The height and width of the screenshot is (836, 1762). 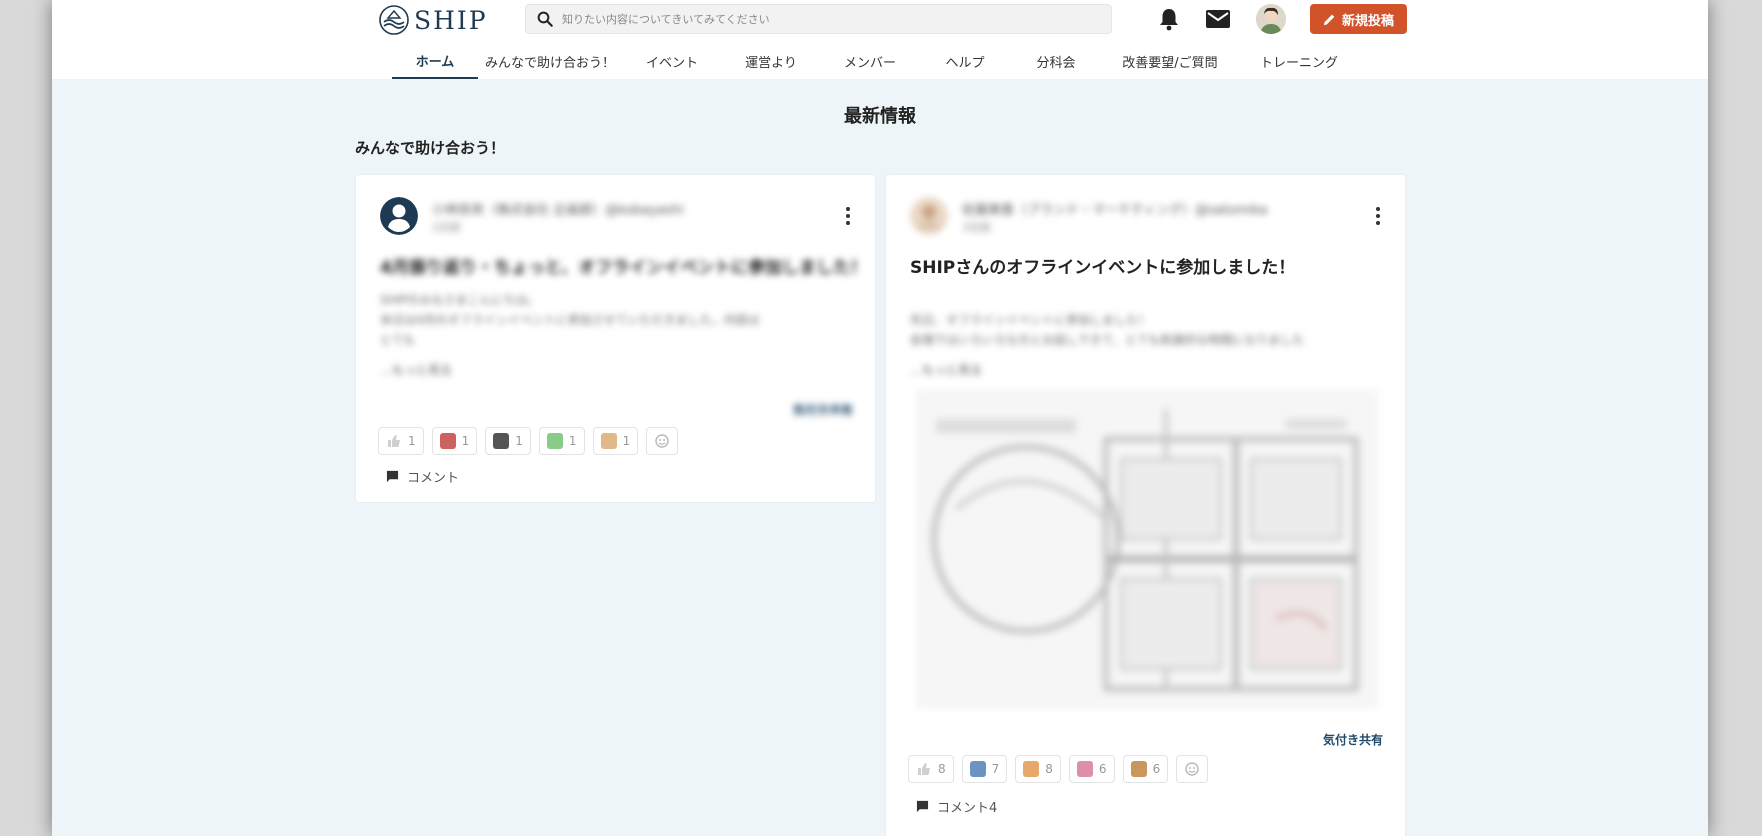 What do you see at coordinates (433, 478) in the screenshot?
I see `comment-label: コメント` at bounding box center [433, 478].